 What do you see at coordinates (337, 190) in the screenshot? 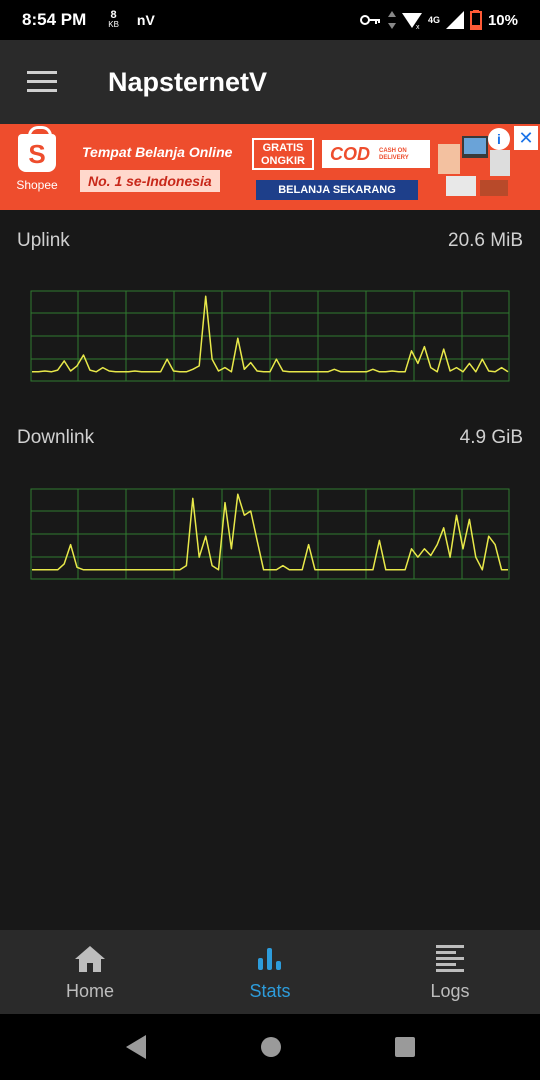
I see `ad-cta-button: BELANJA SEKARANG` at bounding box center [337, 190].